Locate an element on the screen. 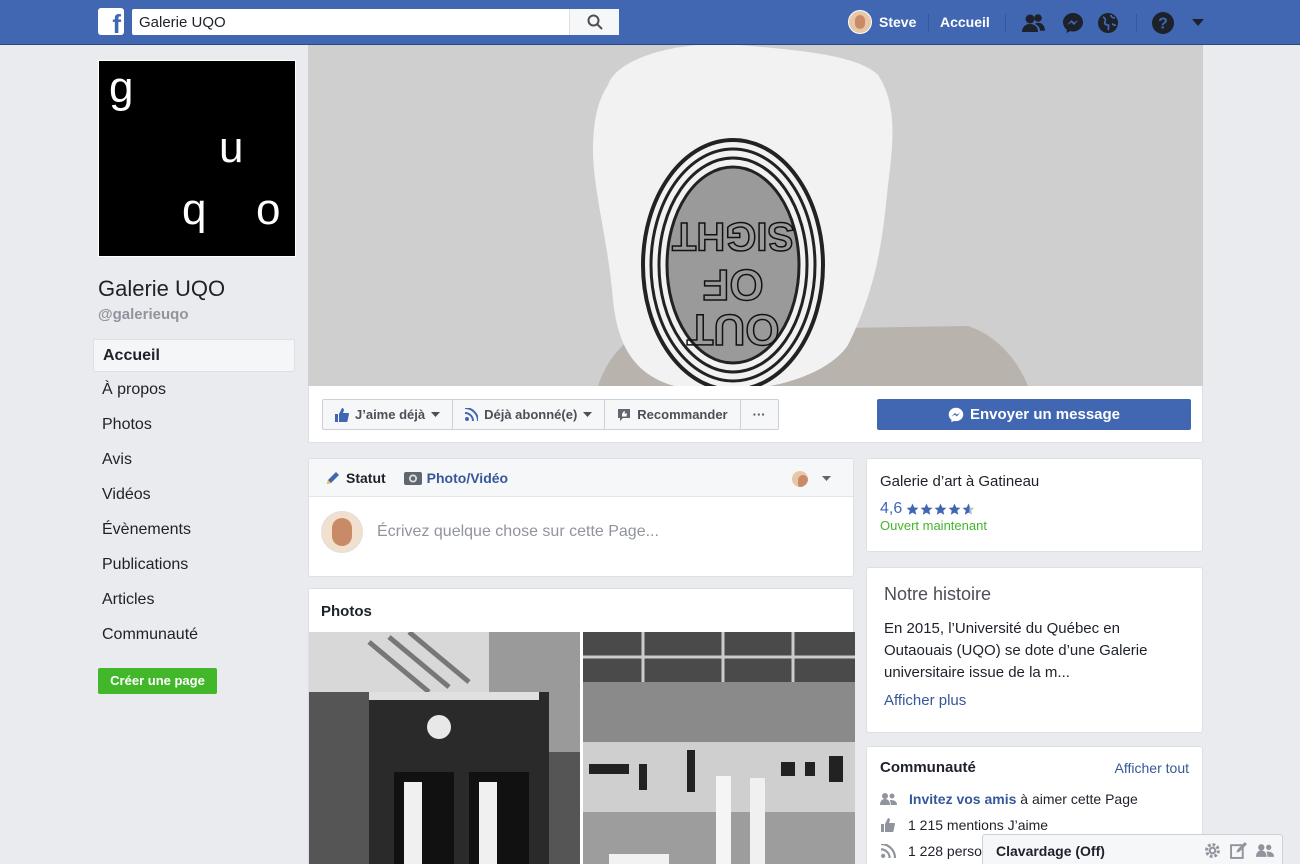 This screenshot has height=864, width=1300. search-bar: Galerie UQO is located at coordinates (375, 22).